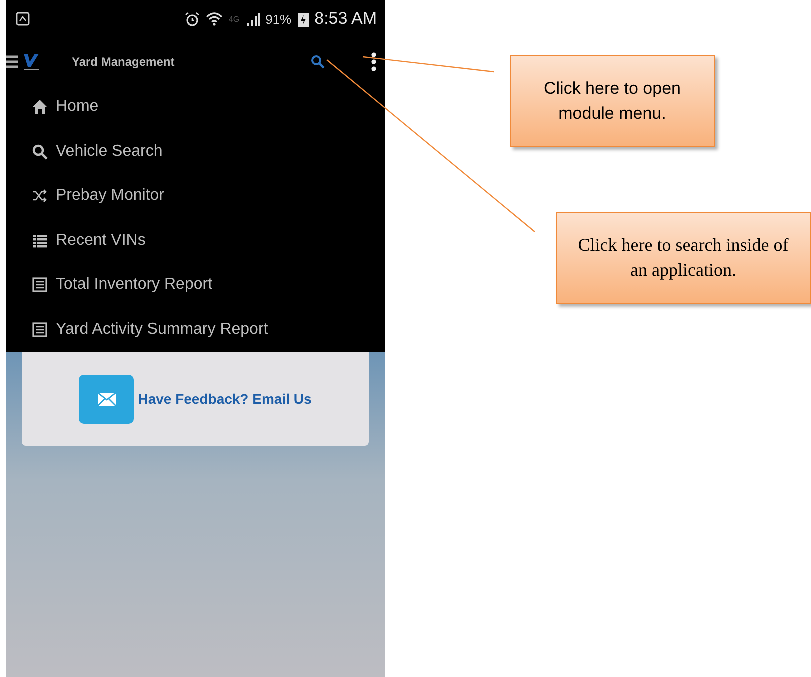  Describe the element at coordinates (40, 240) in the screenshot. I see `list-icon` at that location.